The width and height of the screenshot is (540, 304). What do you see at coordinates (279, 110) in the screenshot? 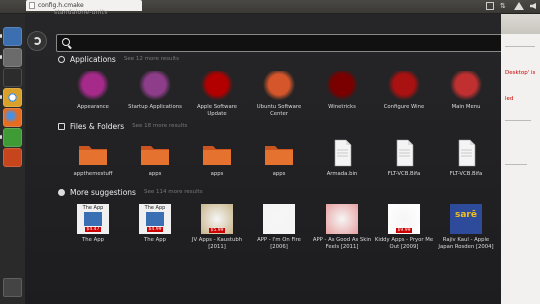
I see `app-item-label: Ubuntu Software Center` at bounding box center [279, 110].